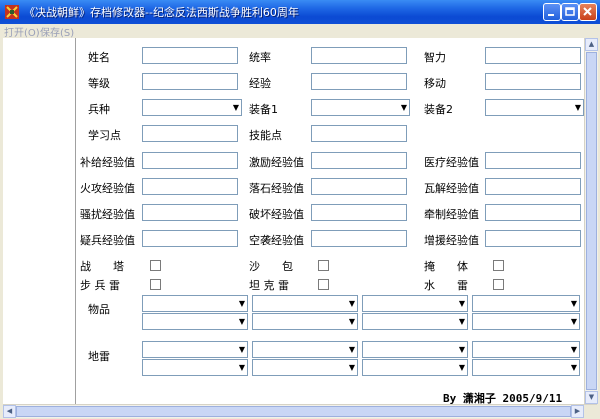 The width and height of the screenshot is (600, 419). What do you see at coordinates (533, 55) in the screenshot?
I see `intellect-input` at bounding box center [533, 55].